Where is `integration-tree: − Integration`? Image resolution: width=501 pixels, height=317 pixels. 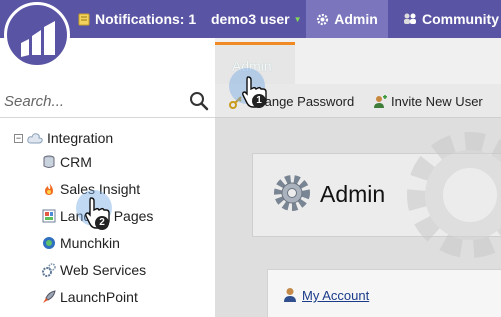 integration-tree: − Integration is located at coordinates (63, 138).